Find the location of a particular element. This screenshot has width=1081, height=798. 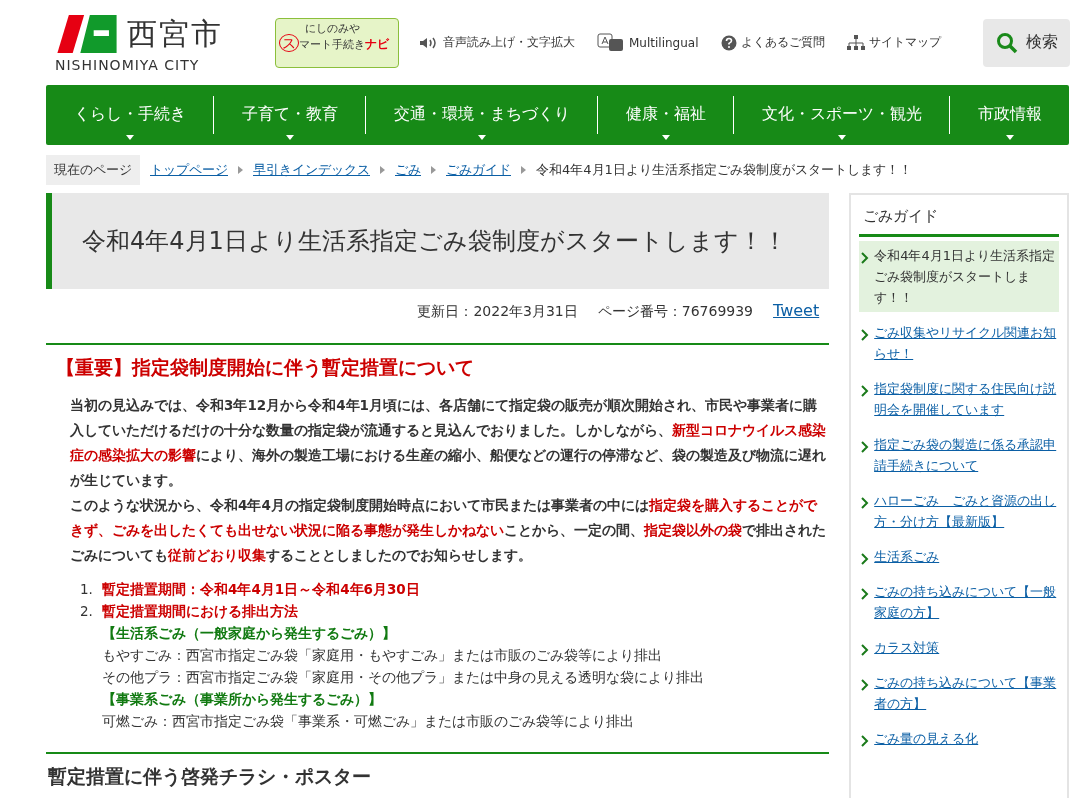

sidebar-link: ごみの持ち込みについて【一般家庭の方】 is located at coordinates (959, 602).